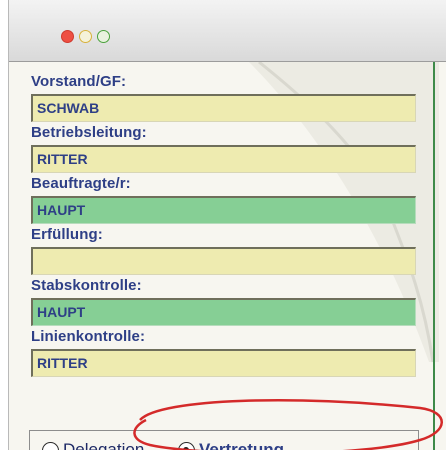 The image size is (446, 450). I want to click on panel-divider, so click(434, 256).